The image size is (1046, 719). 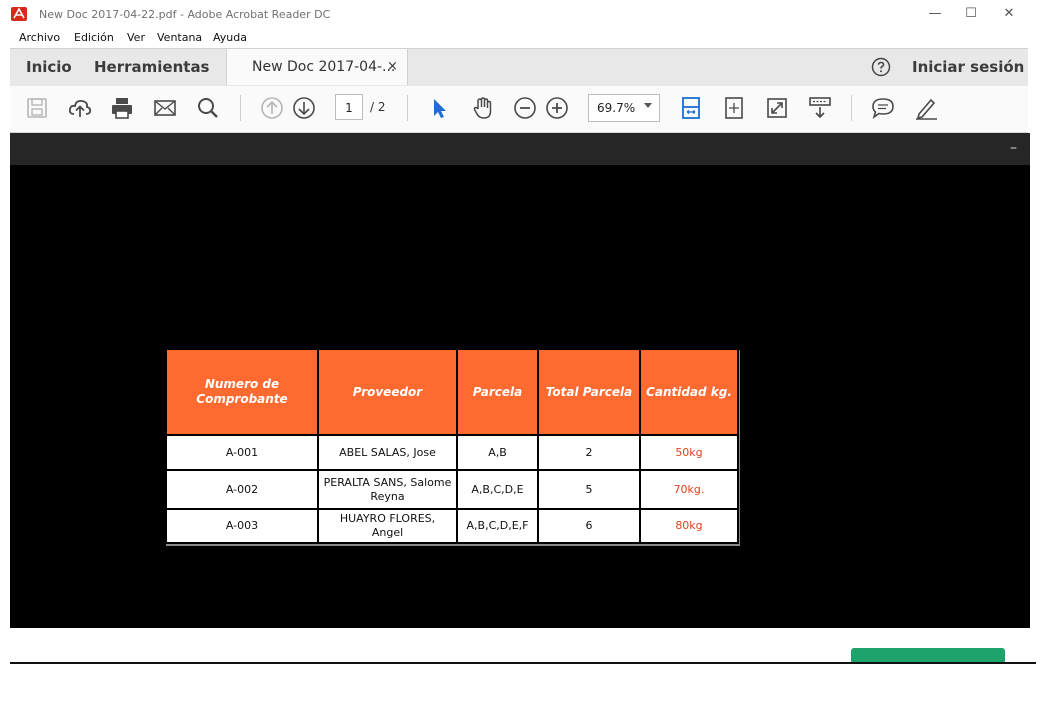 I want to click on document-header-strip, so click(x=520, y=149).